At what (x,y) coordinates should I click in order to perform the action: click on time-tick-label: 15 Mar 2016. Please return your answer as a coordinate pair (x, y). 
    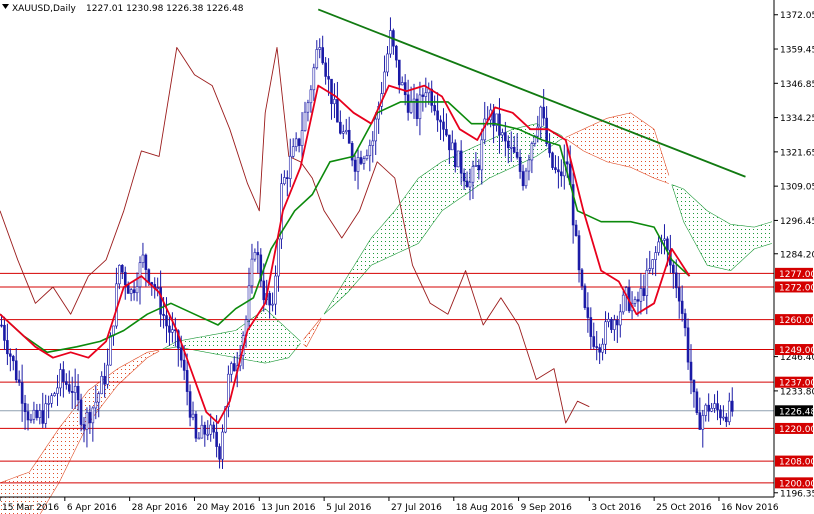
    Looking at the image, I should click on (30, 508).